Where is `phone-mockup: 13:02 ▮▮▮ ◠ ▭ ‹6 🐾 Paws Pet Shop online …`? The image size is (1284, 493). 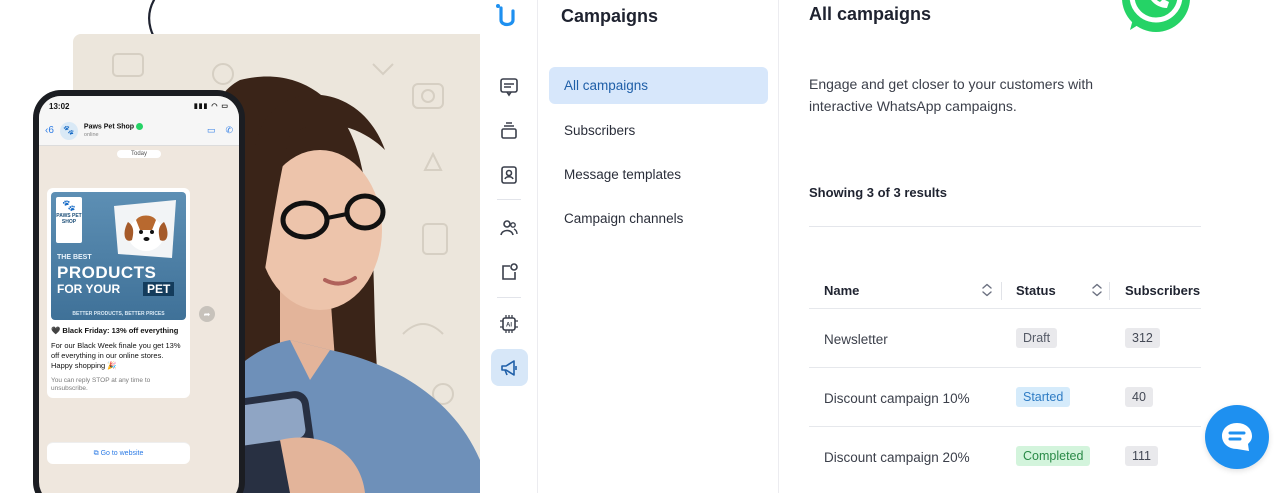
phone-mockup: 13:02 ▮▮▮ ◠ ▭ ‹6 🐾 Paws Pet Shop online … is located at coordinates (139, 291).